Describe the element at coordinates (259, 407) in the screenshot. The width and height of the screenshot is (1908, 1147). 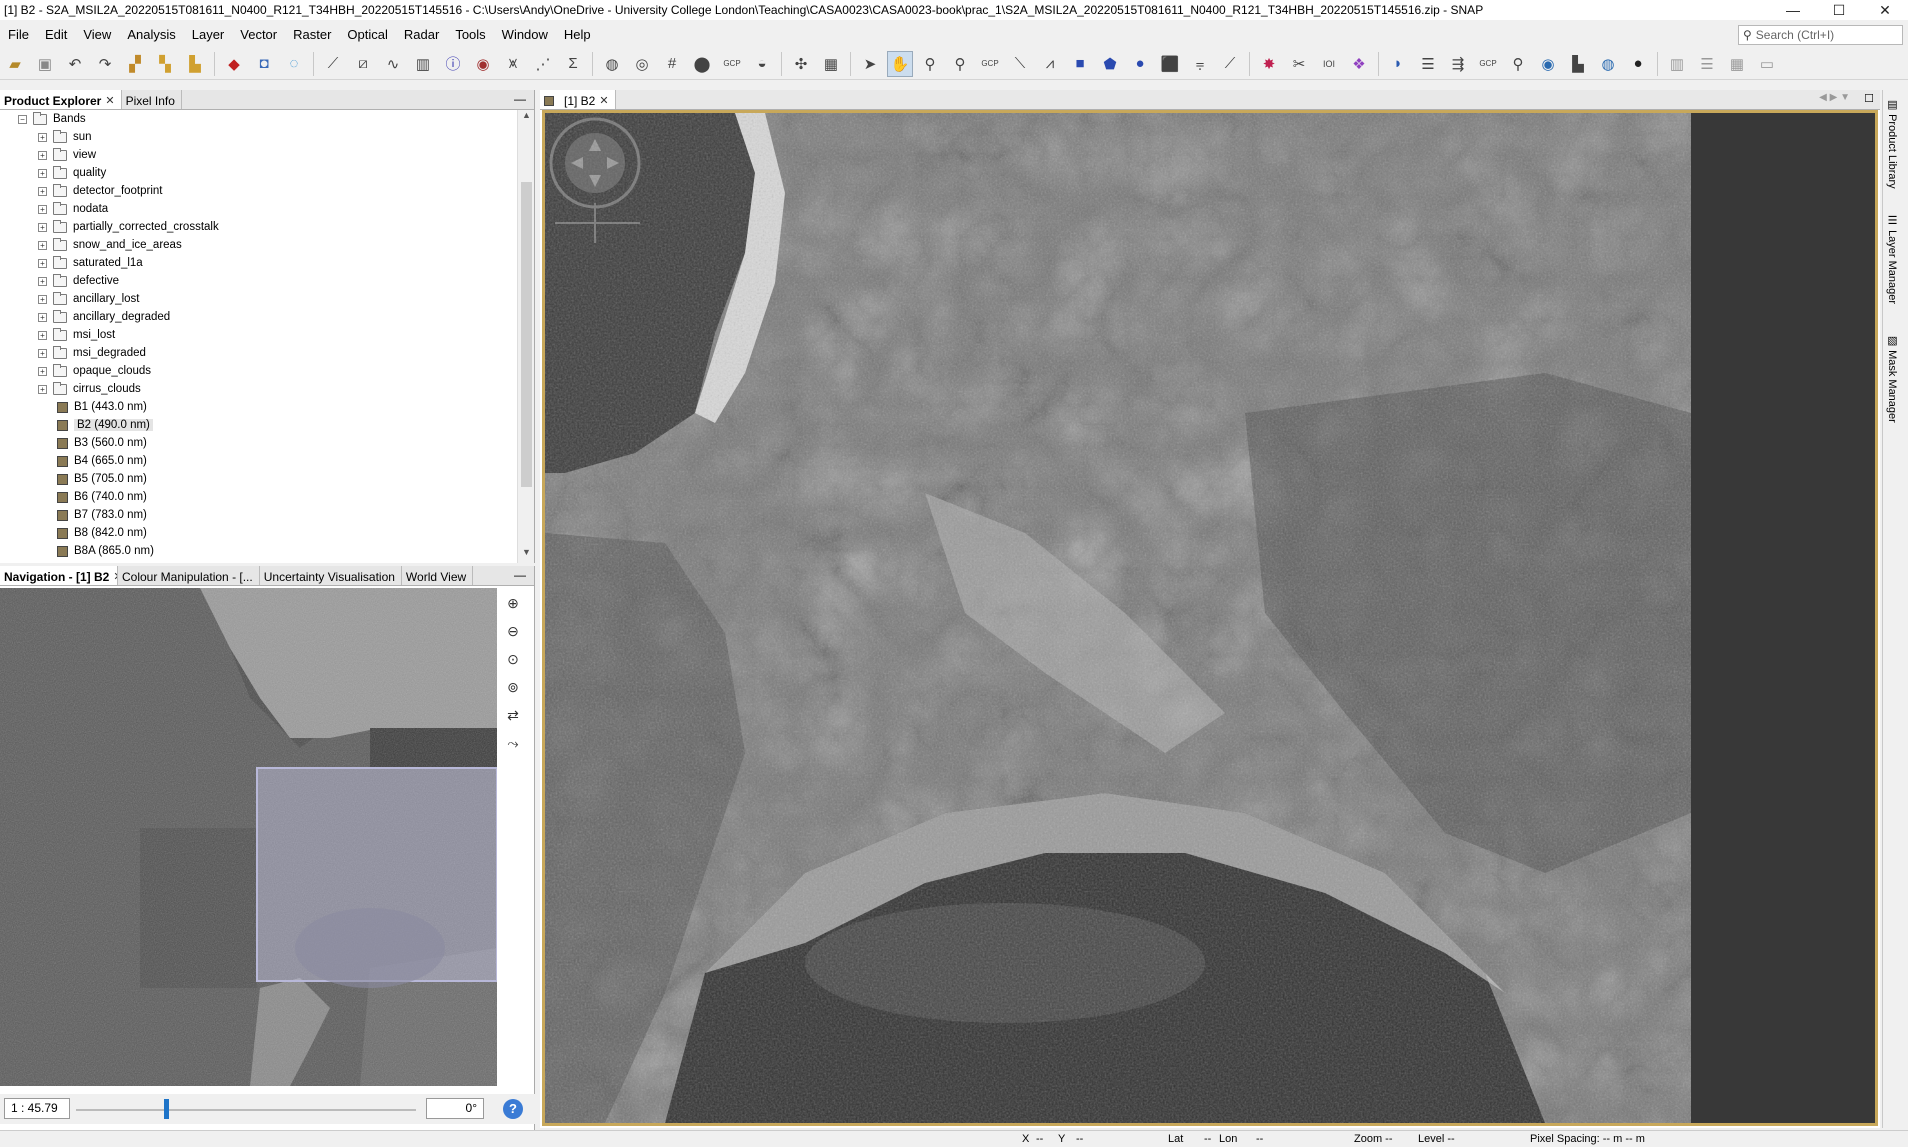
I see `tree-node-band: B1 (443.0 nm)` at that location.